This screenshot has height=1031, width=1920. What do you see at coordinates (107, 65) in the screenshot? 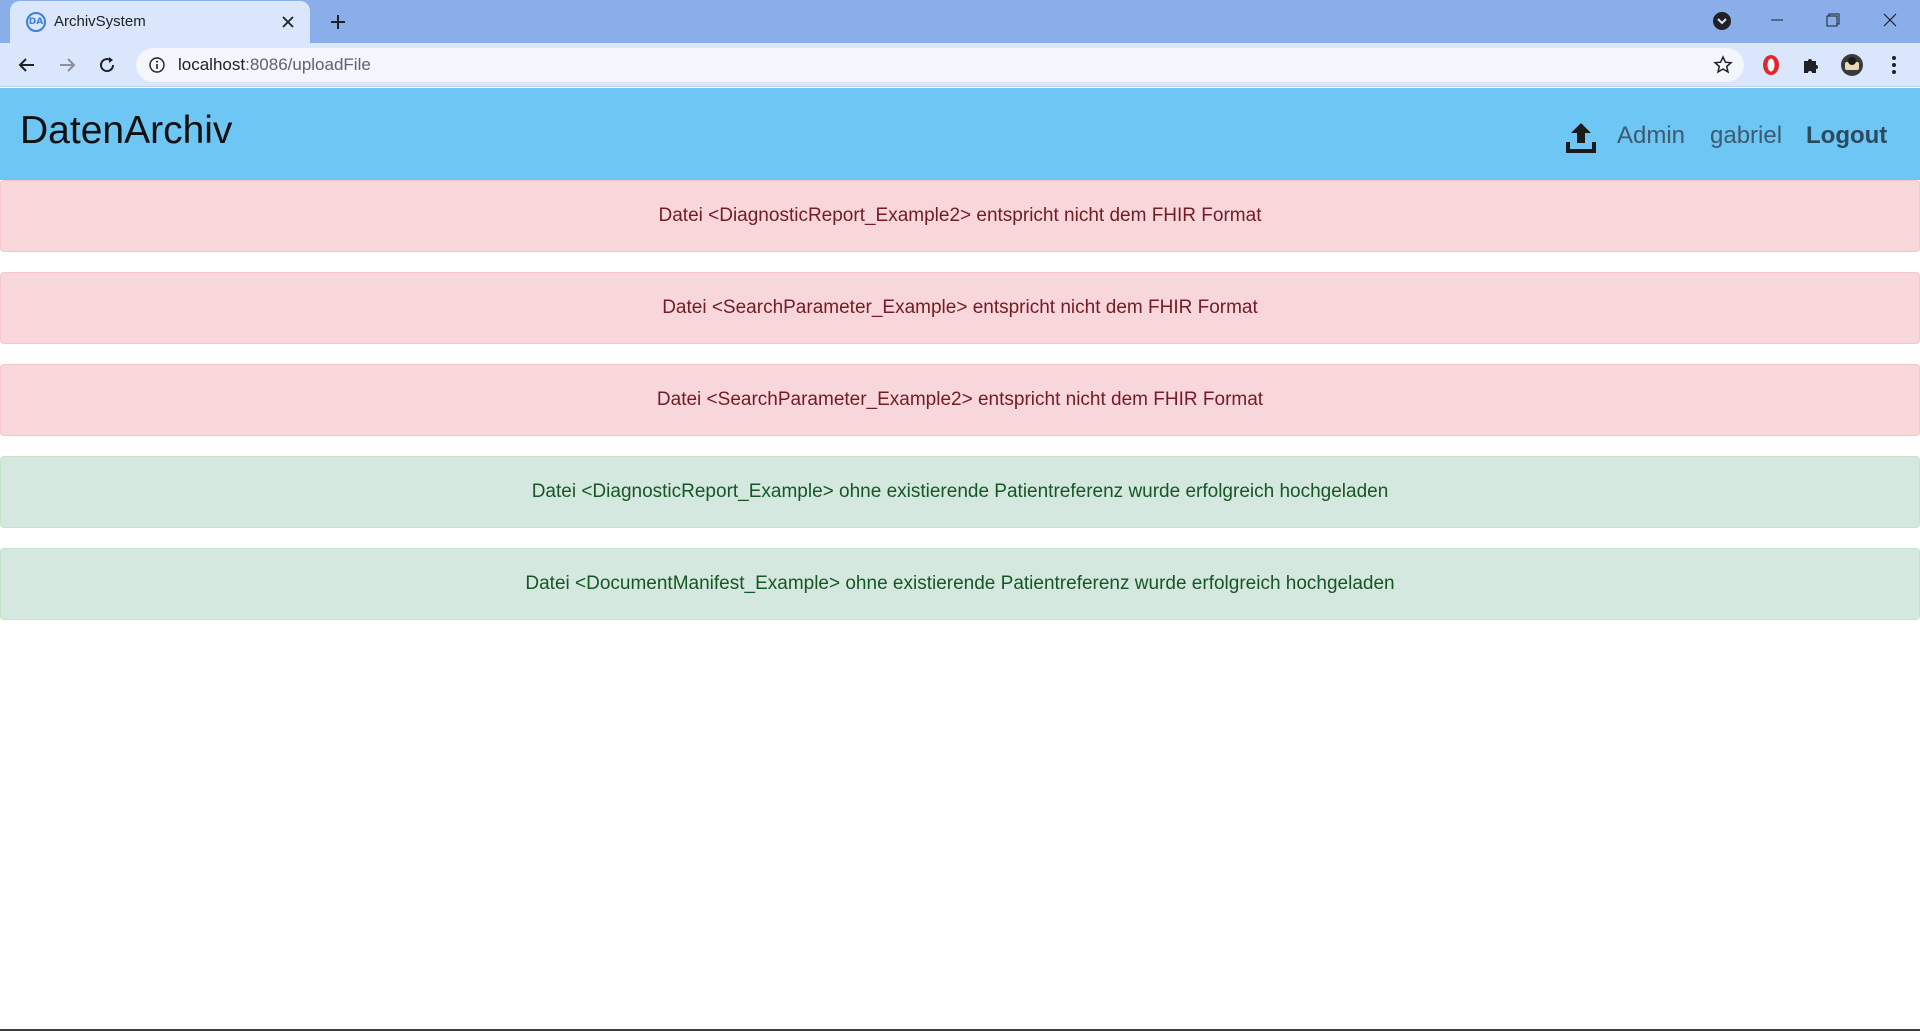
I see `reload-icon` at bounding box center [107, 65].